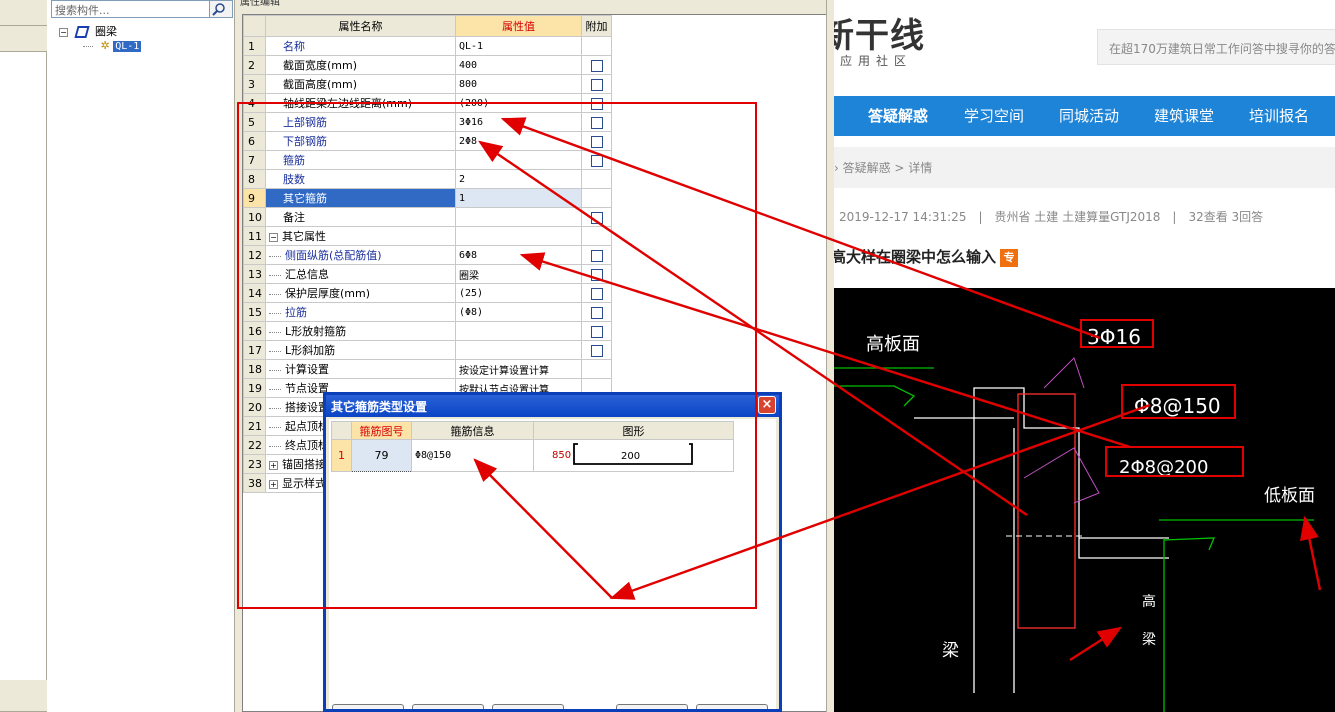 The height and width of the screenshot is (712, 1335). Describe the element at coordinates (552, 406) in the screenshot. I see `dialog-title-bar: 其它箍筋类型设置 ×` at that location.